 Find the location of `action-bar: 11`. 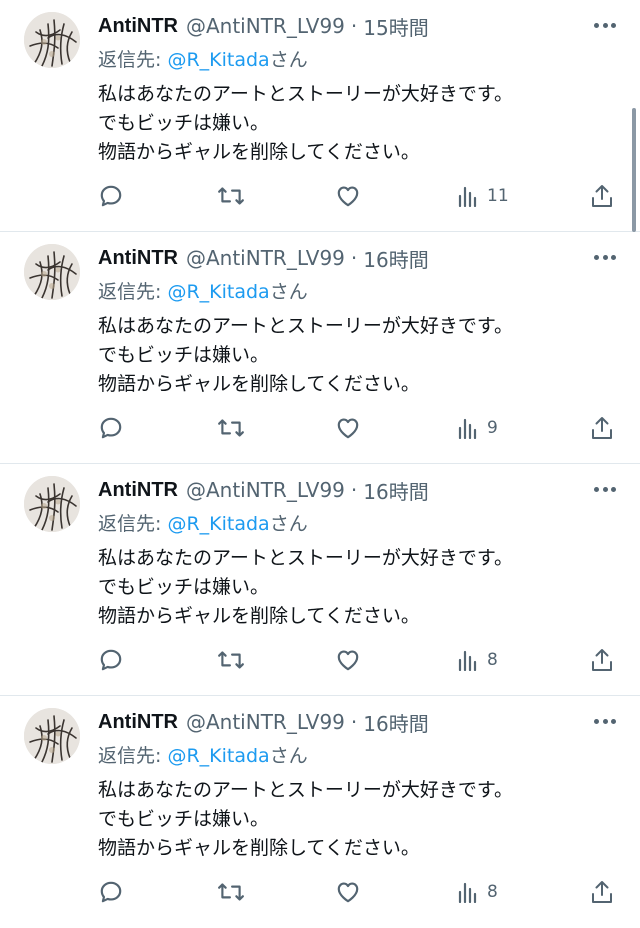

action-bar: 11 is located at coordinates (358, 196).